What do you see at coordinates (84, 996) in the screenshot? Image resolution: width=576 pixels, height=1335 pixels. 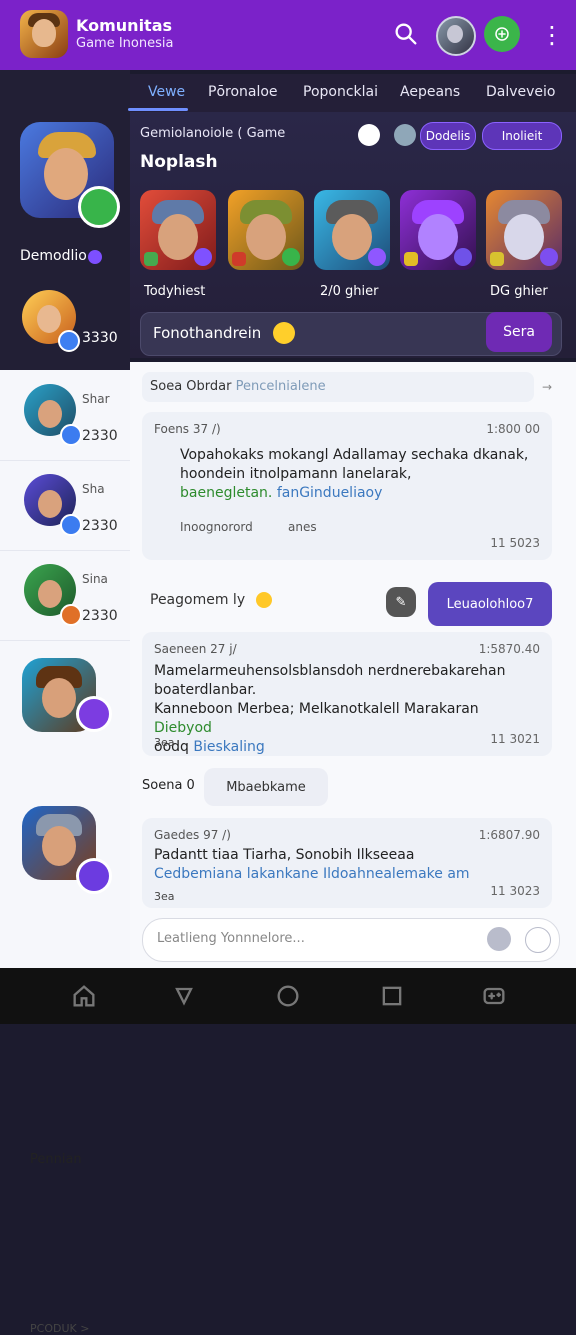 I see `home-icon` at bounding box center [84, 996].